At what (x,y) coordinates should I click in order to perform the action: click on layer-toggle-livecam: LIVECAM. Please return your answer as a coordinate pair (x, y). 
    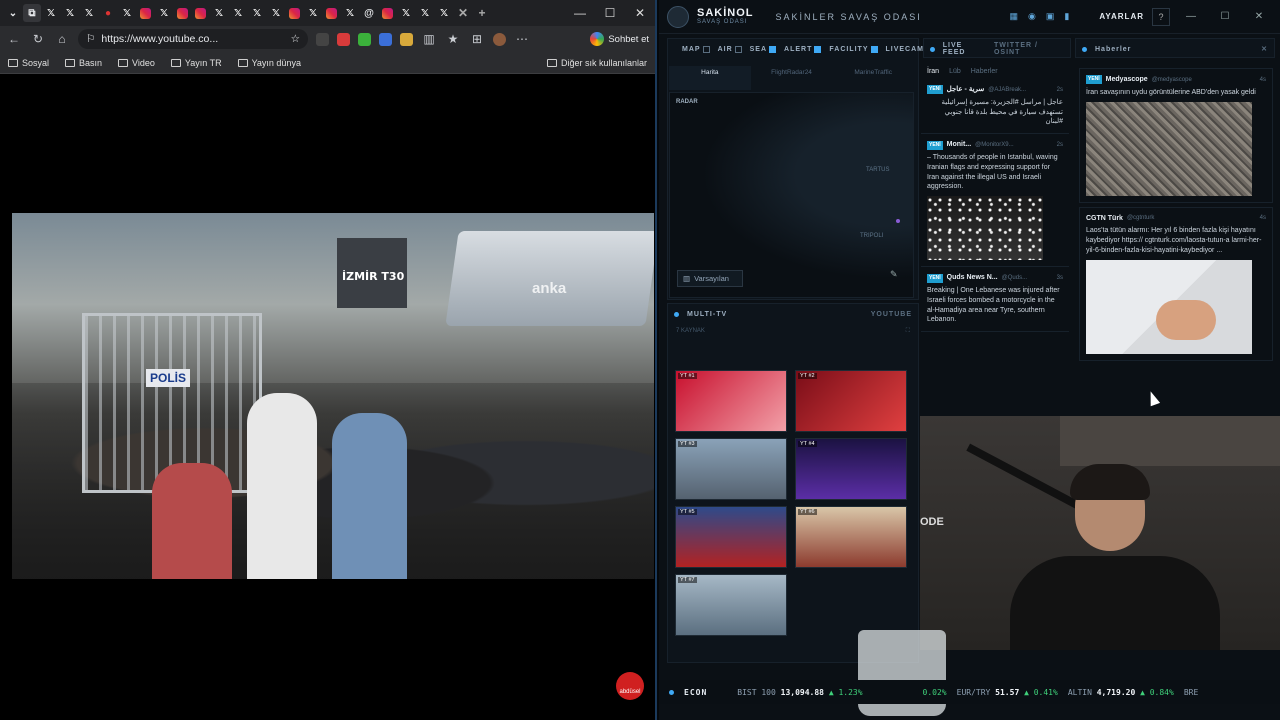
    Looking at the image, I should click on (905, 49).